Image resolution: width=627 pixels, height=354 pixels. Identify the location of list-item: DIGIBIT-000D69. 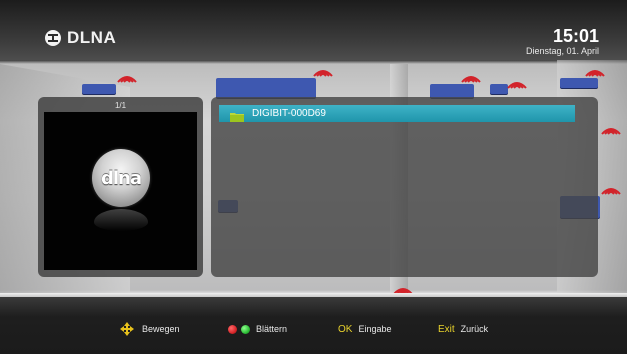
(397, 113).